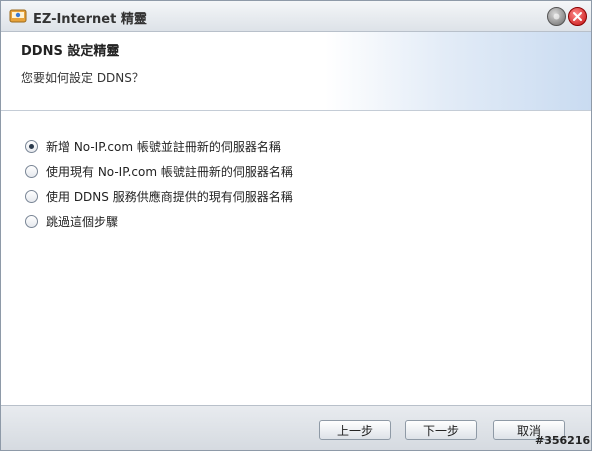 The image size is (592, 451). What do you see at coordinates (82, 78) in the screenshot?
I see `page-subtitle: 您要如何設定 DDNS？` at bounding box center [82, 78].